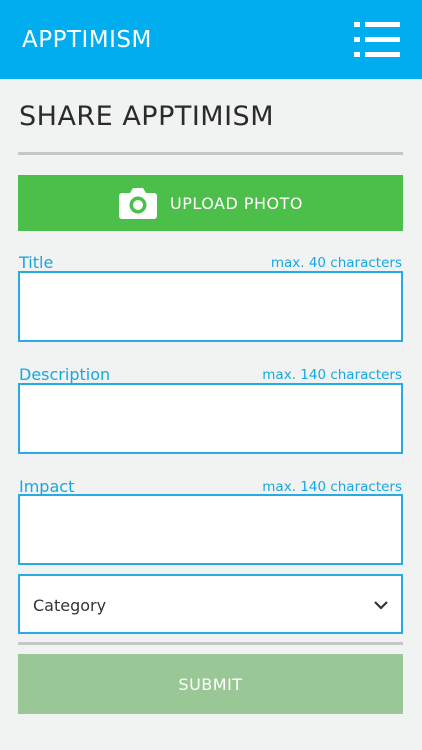  I want to click on submit-label: SUBMIT, so click(210, 684).